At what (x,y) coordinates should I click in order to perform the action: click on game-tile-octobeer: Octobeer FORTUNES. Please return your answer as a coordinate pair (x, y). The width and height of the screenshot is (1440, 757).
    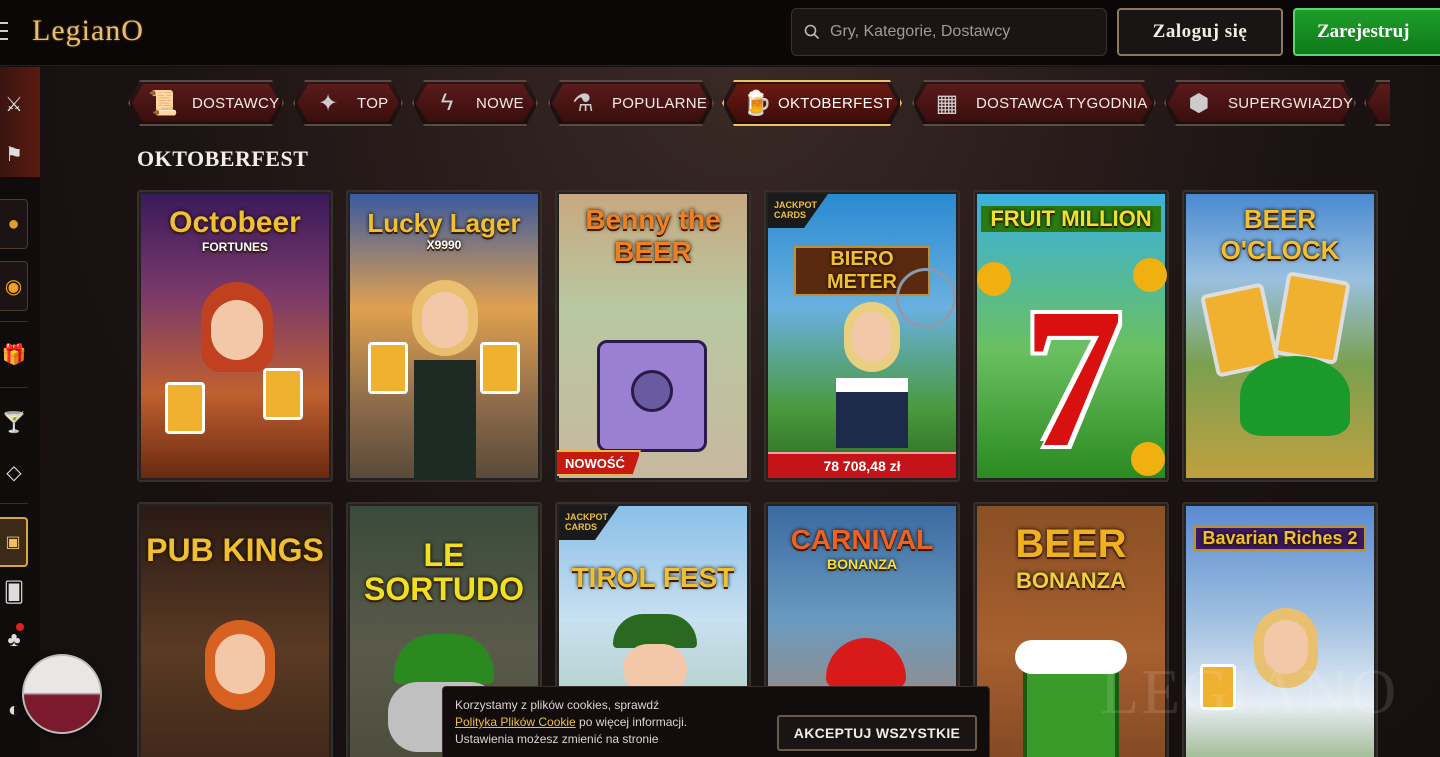
    Looking at the image, I should click on (235, 336).